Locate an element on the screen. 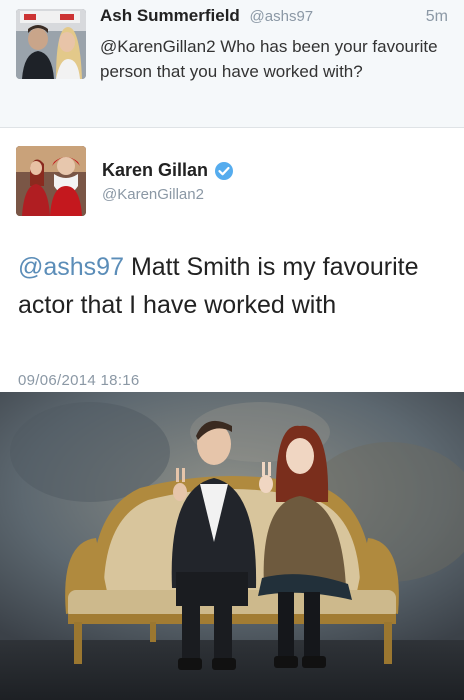 This screenshot has width=464, height=700. reply-author: Ash Summerfield @ashs97 is located at coordinates (206, 16).